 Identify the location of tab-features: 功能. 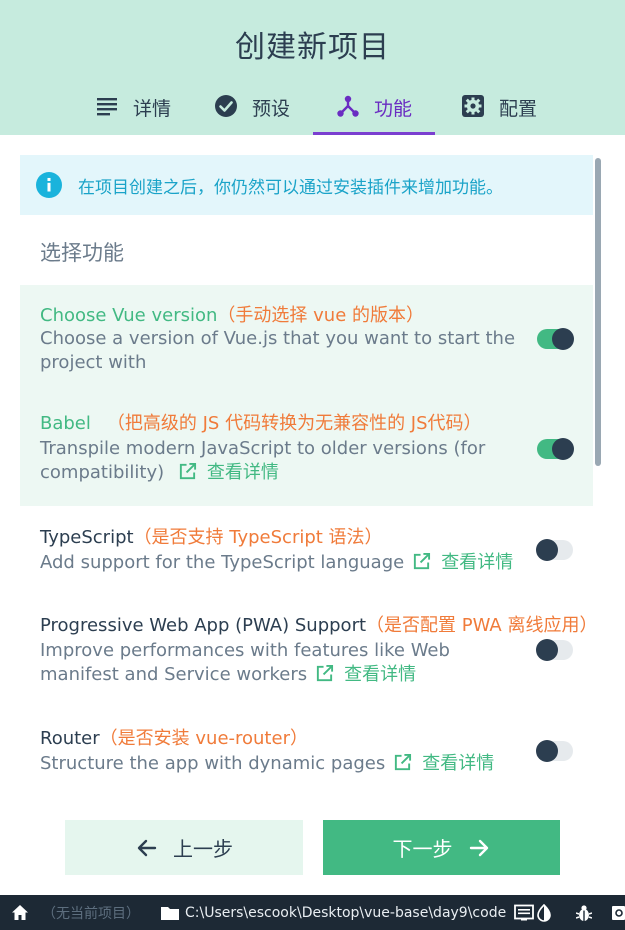
(374, 111).